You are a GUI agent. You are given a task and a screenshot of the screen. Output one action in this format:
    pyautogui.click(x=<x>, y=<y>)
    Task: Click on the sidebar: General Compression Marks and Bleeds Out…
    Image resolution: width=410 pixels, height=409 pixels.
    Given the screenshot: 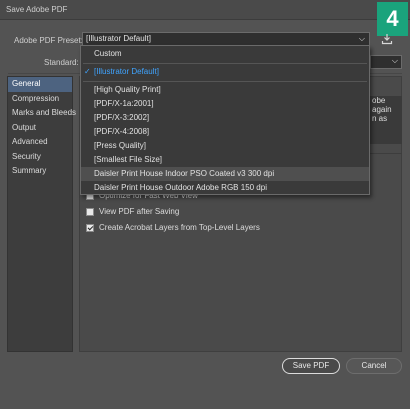 What is the action you would take?
    pyautogui.click(x=41, y=214)
    